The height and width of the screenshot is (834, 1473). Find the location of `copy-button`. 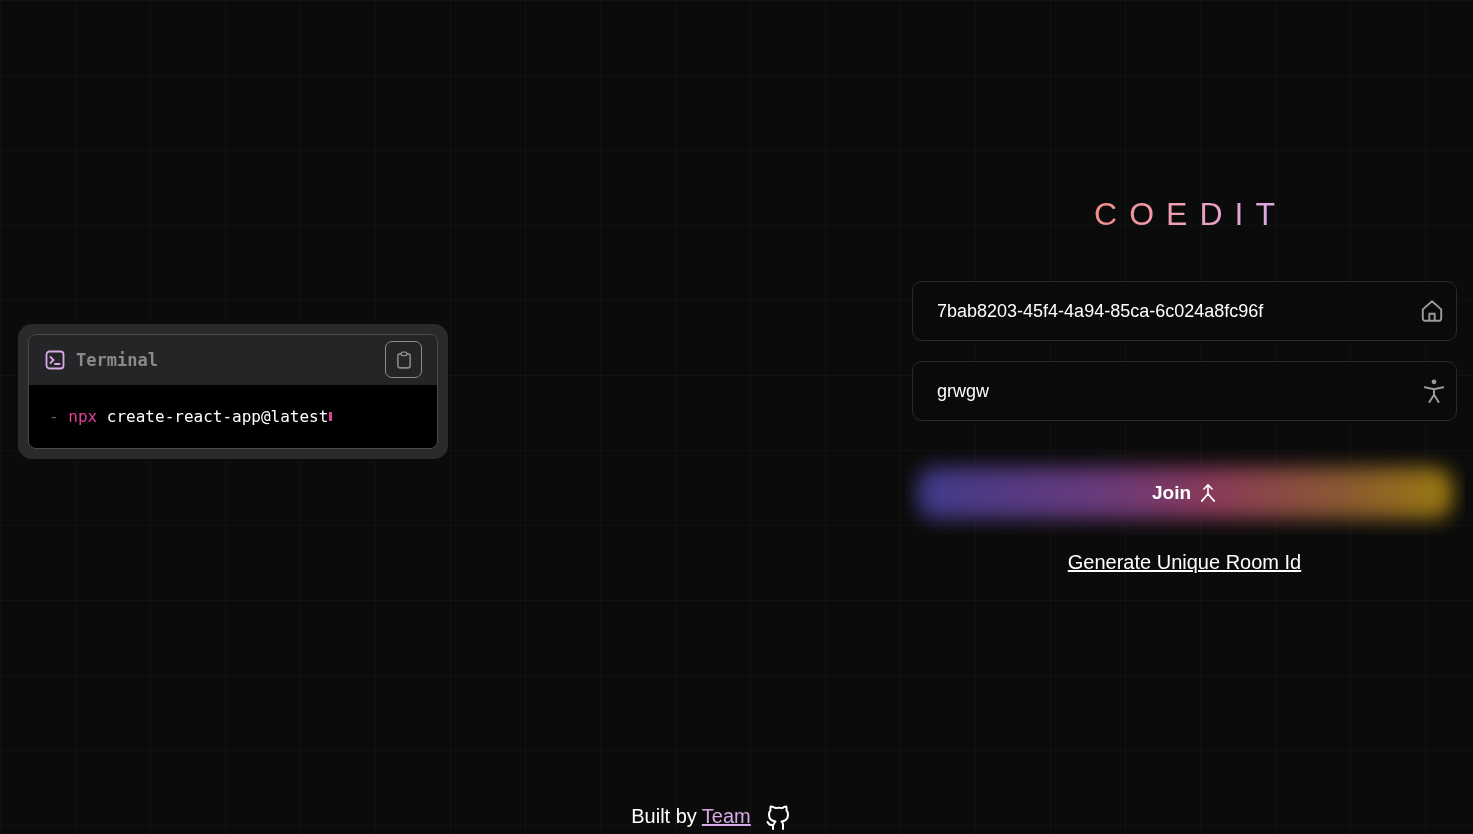

copy-button is located at coordinates (403, 359).